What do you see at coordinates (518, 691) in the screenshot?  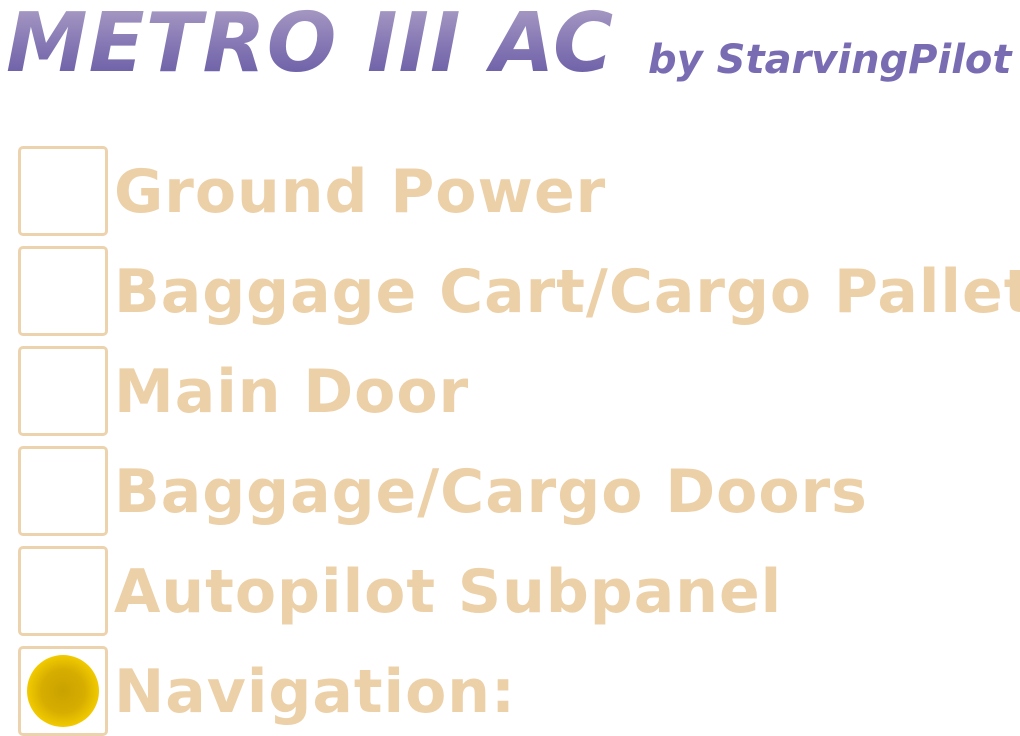 I see `option-navigation: Navigation:` at bounding box center [518, 691].